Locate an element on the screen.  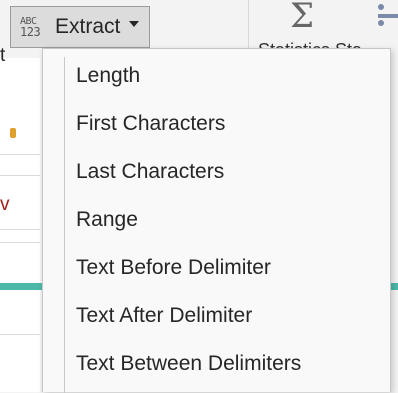
scientific-icon is located at coordinates (388, 15).